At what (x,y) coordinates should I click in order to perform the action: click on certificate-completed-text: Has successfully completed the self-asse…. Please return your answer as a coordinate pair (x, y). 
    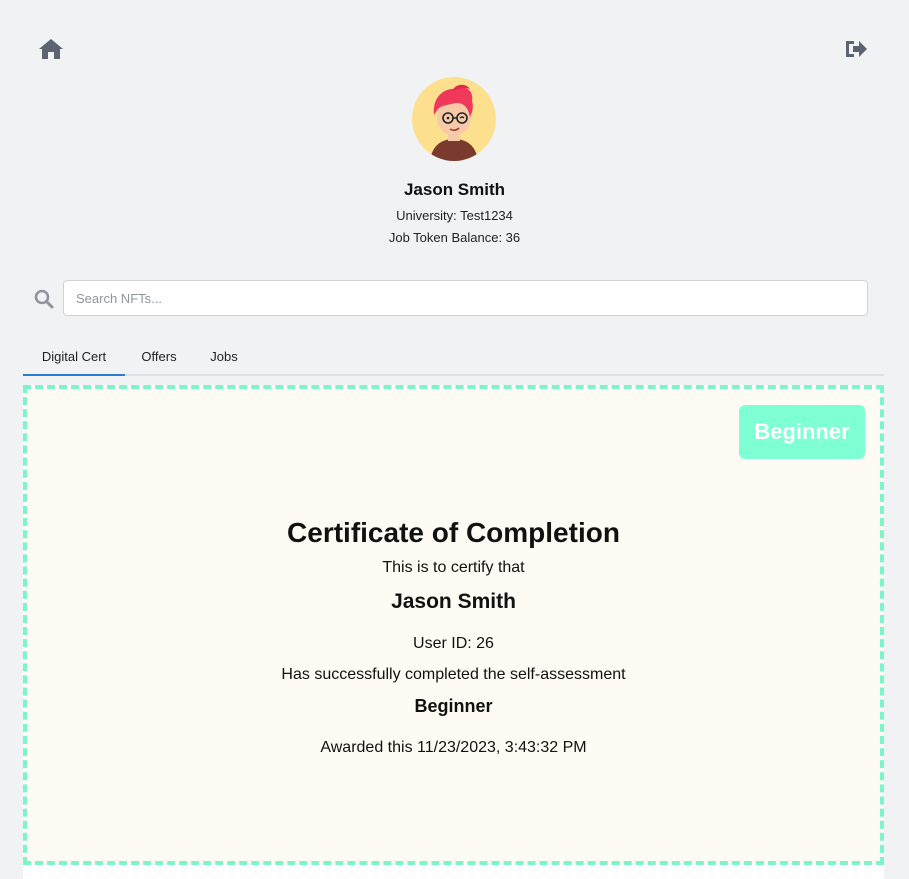
    Looking at the image, I should click on (453, 674).